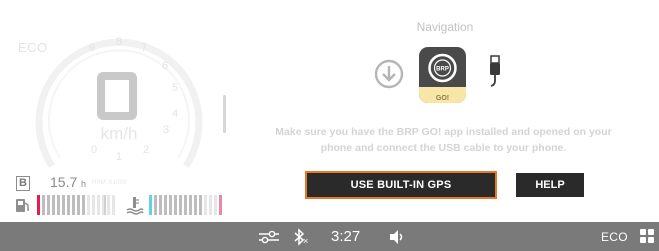 The width and height of the screenshot is (659, 251). I want to click on fuel-pump-icon, so click(22, 205).